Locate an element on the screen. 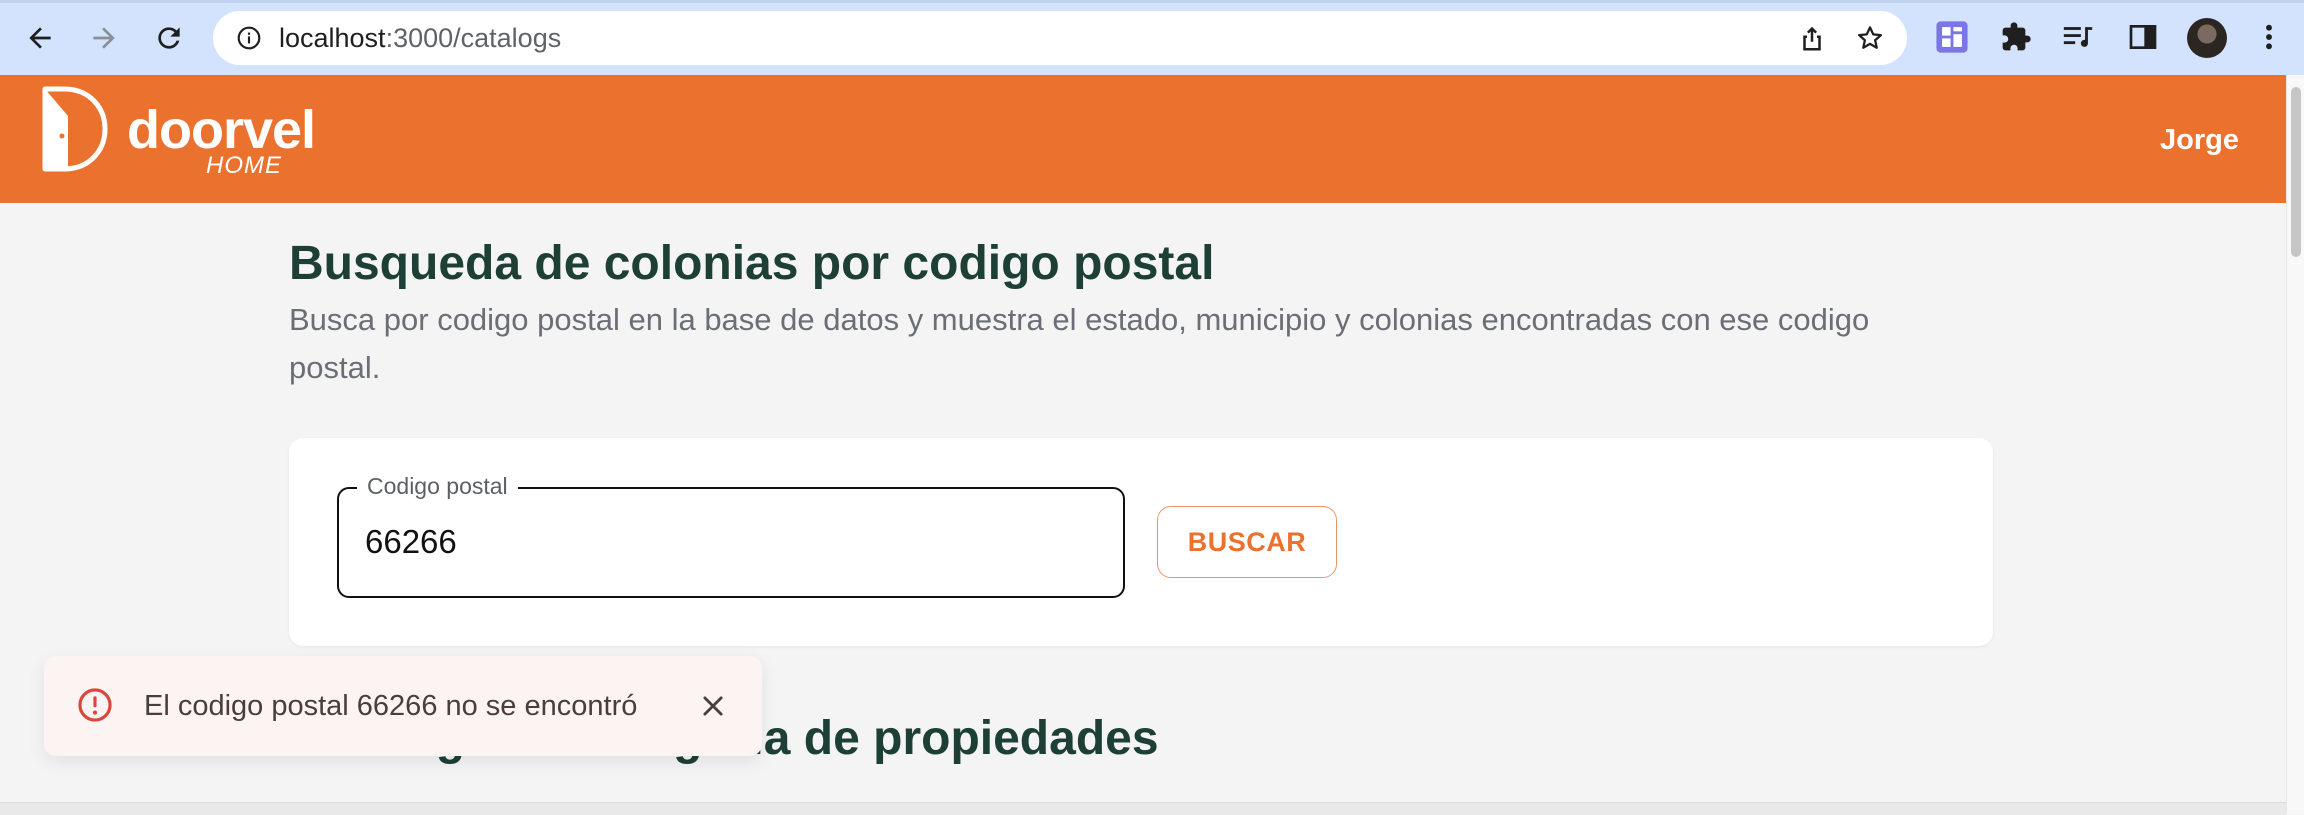 The height and width of the screenshot is (815, 2304). star-icon is located at coordinates (1870, 38).